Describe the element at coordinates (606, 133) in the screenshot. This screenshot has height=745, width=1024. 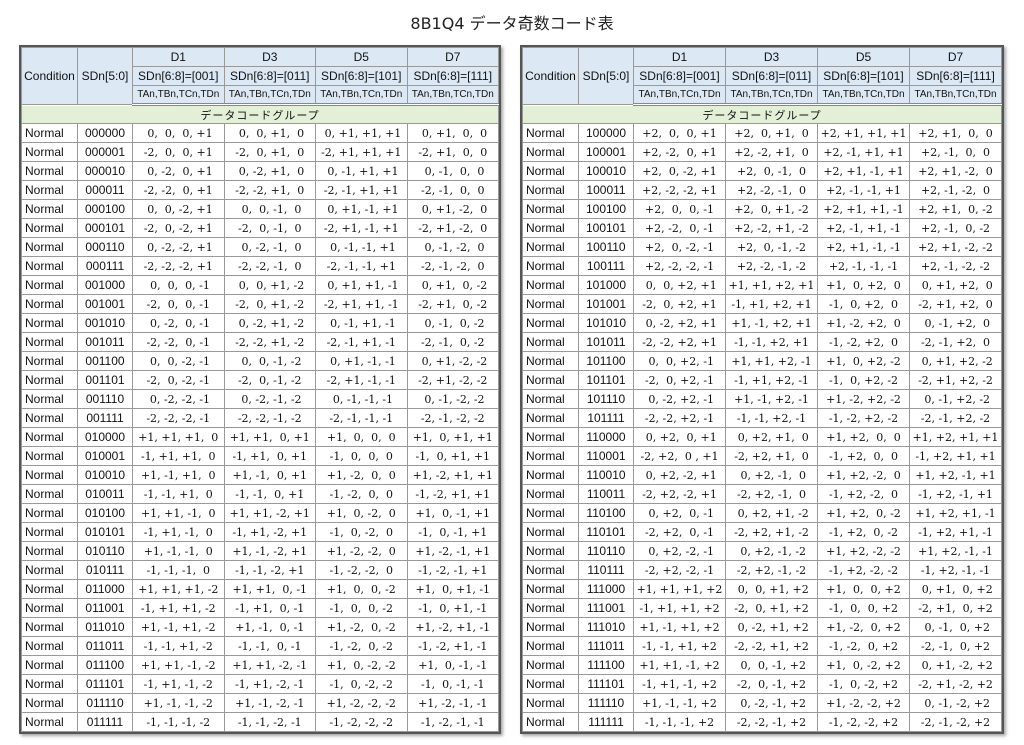
I see `sdn-cell: 100000` at that location.